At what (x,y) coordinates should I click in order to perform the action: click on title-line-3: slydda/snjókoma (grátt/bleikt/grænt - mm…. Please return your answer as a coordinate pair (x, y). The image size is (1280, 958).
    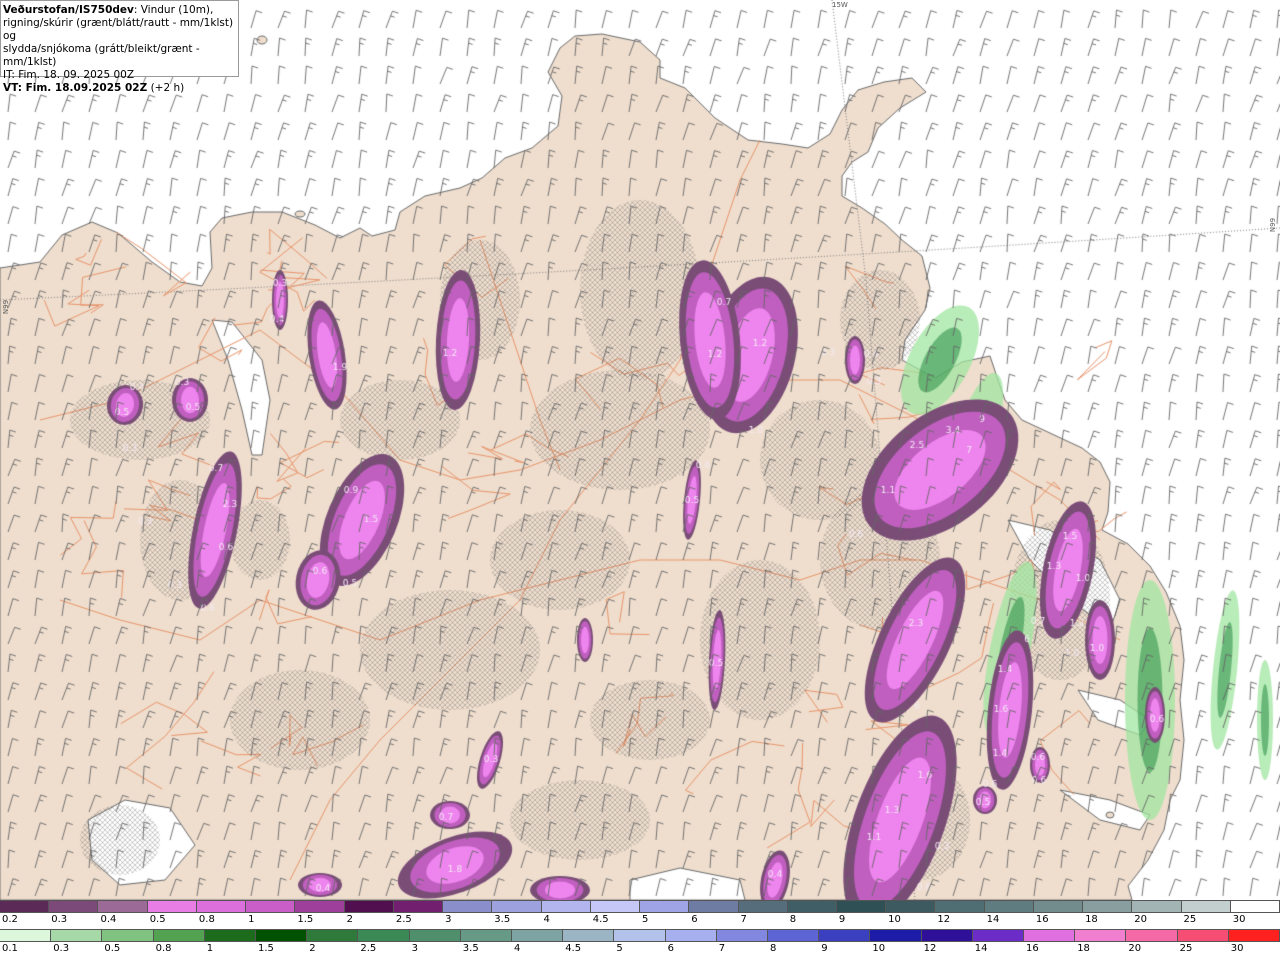
    Looking at the image, I should click on (101, 55).